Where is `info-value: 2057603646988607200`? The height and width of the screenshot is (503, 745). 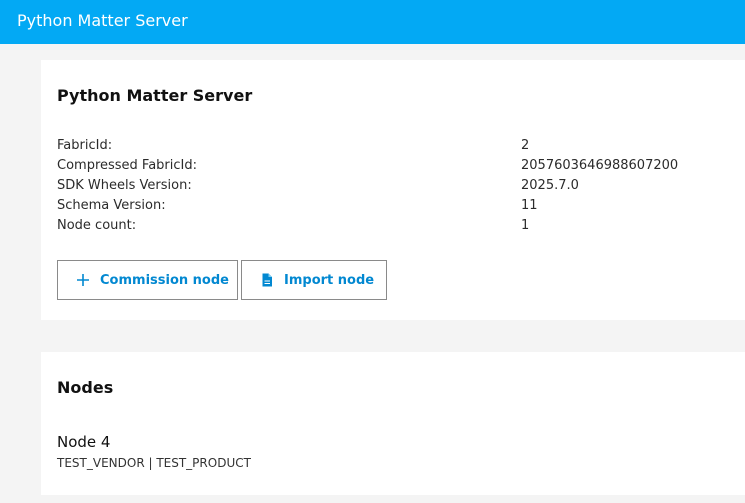
info-value: 2057603646988607200 is located at coordinates (600, 165).